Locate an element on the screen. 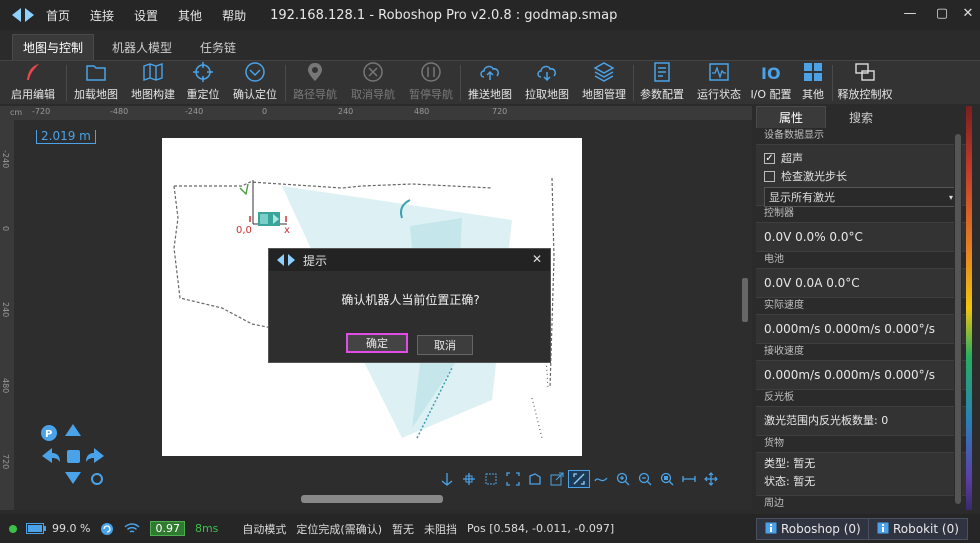 This screenshot has width=980, height=543. anchor-tool-icon is located at coordinates (447, 479).